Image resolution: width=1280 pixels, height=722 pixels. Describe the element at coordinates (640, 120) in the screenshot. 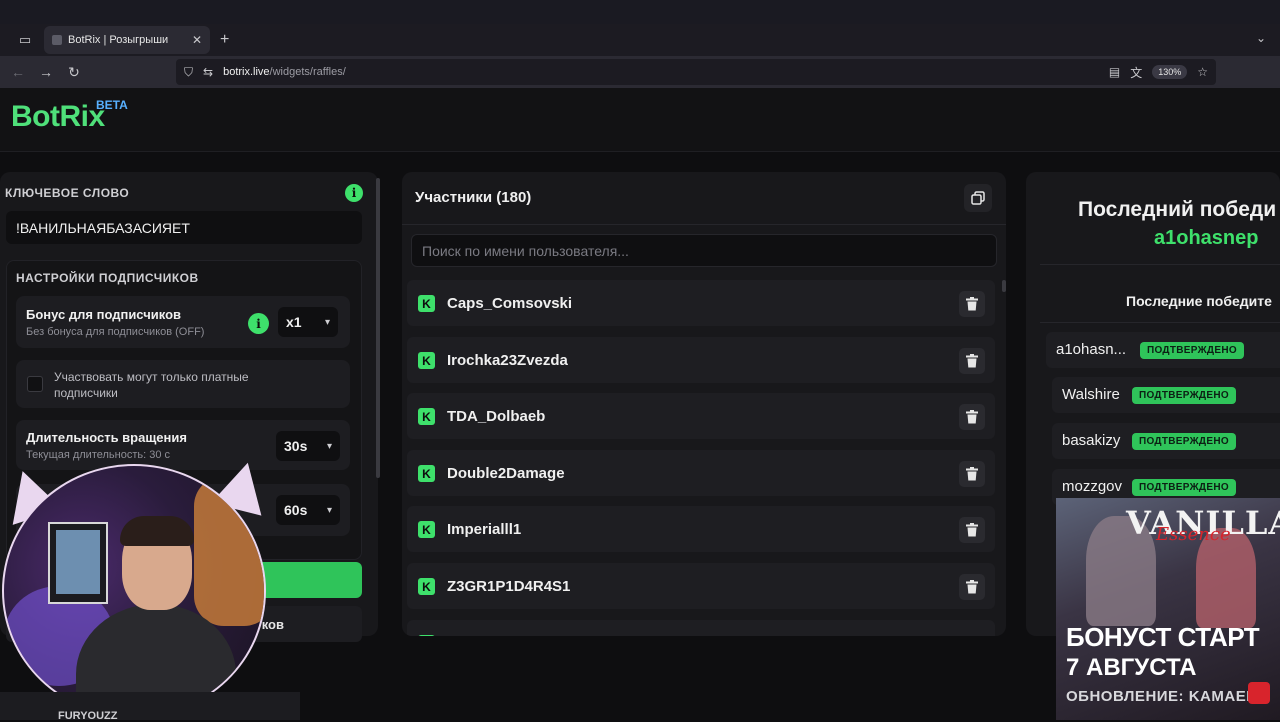

I see `app-header: BotRix BETA` at that location.